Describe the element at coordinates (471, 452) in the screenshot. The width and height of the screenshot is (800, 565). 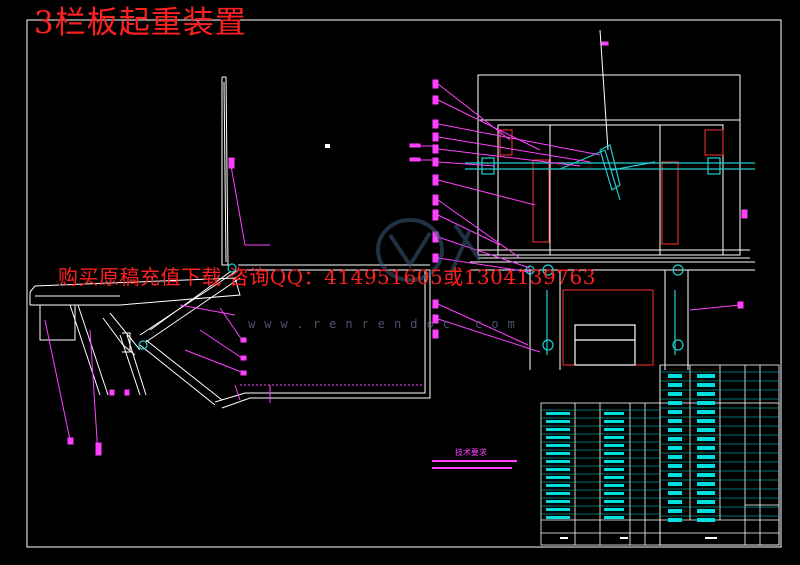
I see `technical-notes-title: 技术要求` at that location.